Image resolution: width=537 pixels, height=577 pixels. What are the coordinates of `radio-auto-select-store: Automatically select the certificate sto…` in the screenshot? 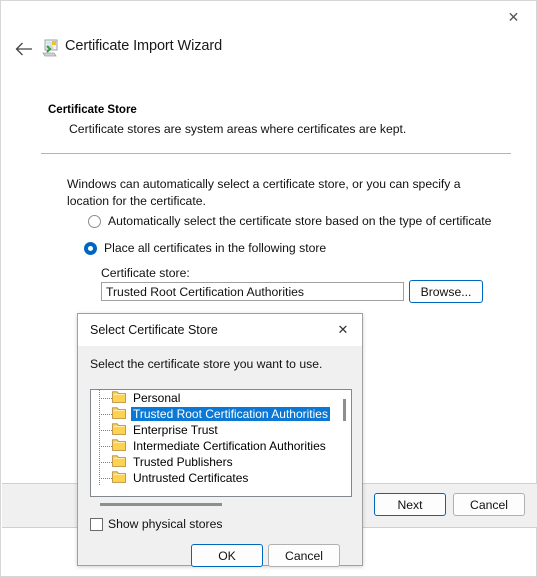 It's located at (289, 221).